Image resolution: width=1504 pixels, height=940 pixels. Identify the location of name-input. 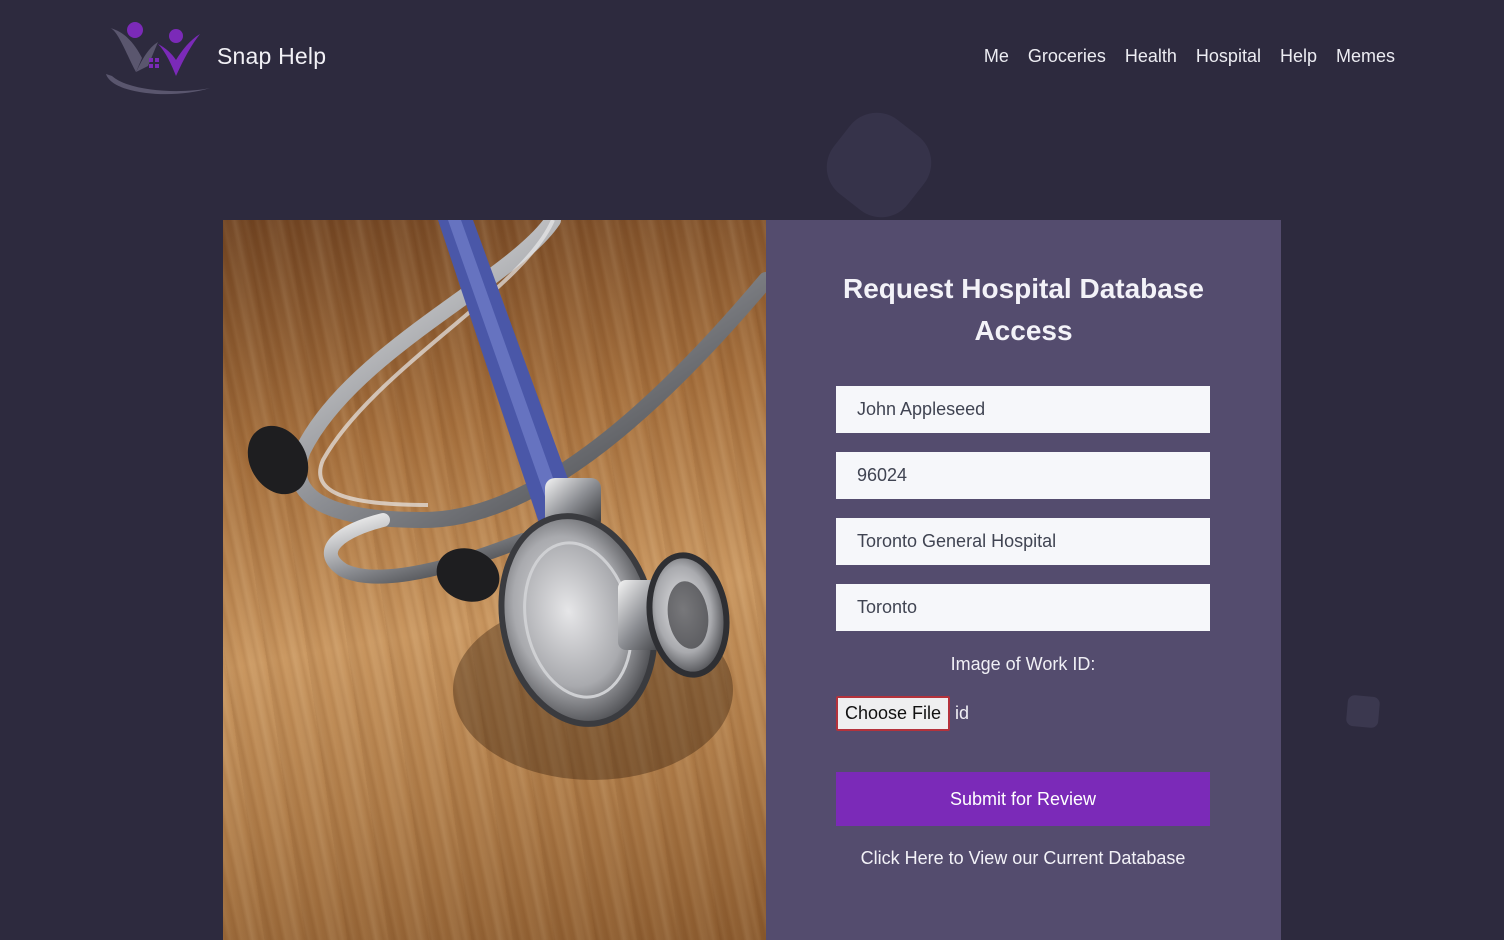
(1023, 409).